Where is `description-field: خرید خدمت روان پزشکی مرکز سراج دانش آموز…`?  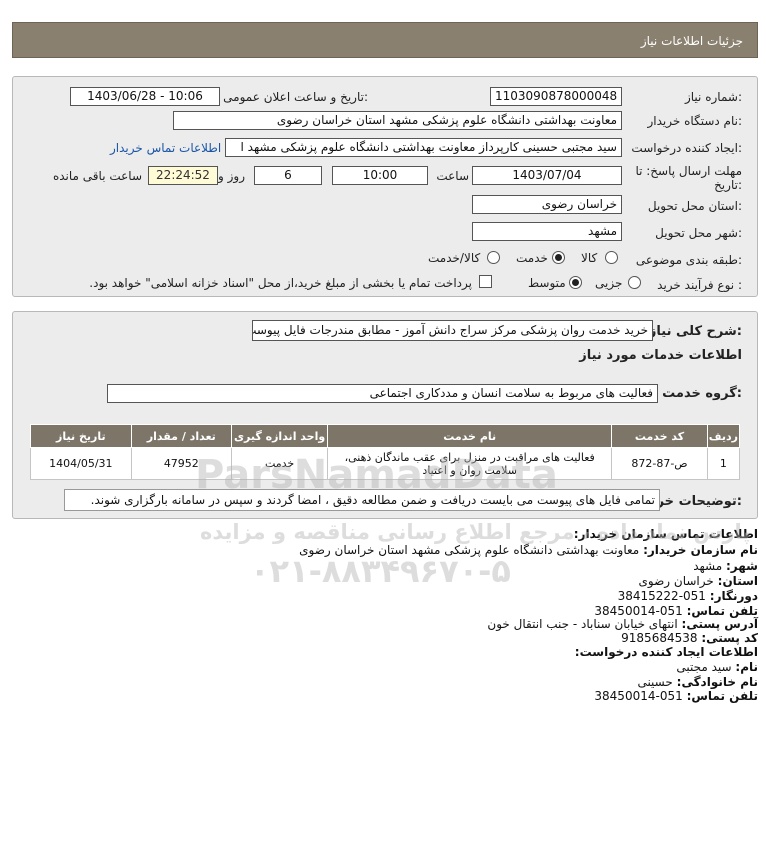 description-field: خرید خدمت روان پزشکی مرکز سراج دانش آموز… is located at coordinates (452, 330).